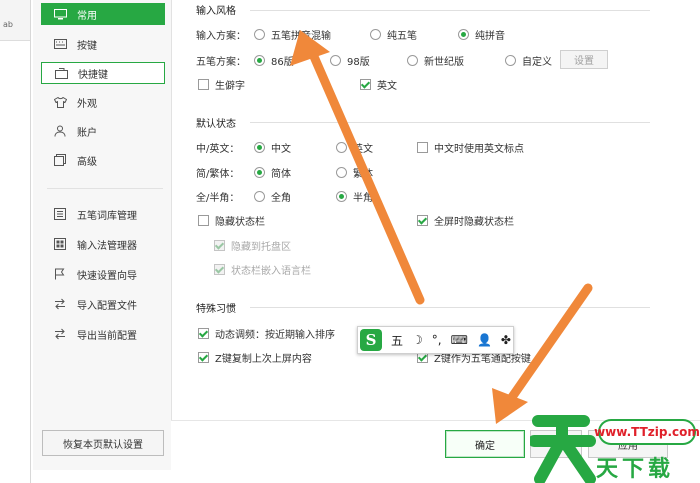 The width and height of the screenshot is (700, 483). Describe the element at coordinates (481, 34) in the screenshot. I see `scheme-option-pinyin: 纯拼音` at that location.